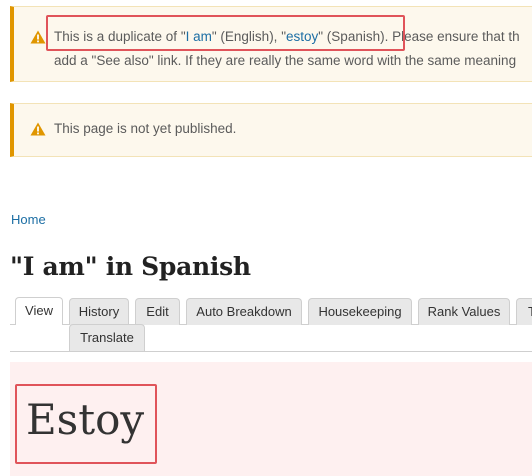  Describe the element at coordinates (360, 311) in the screenshot. I see `tab-housekeeping: Housekeeping` at that location.